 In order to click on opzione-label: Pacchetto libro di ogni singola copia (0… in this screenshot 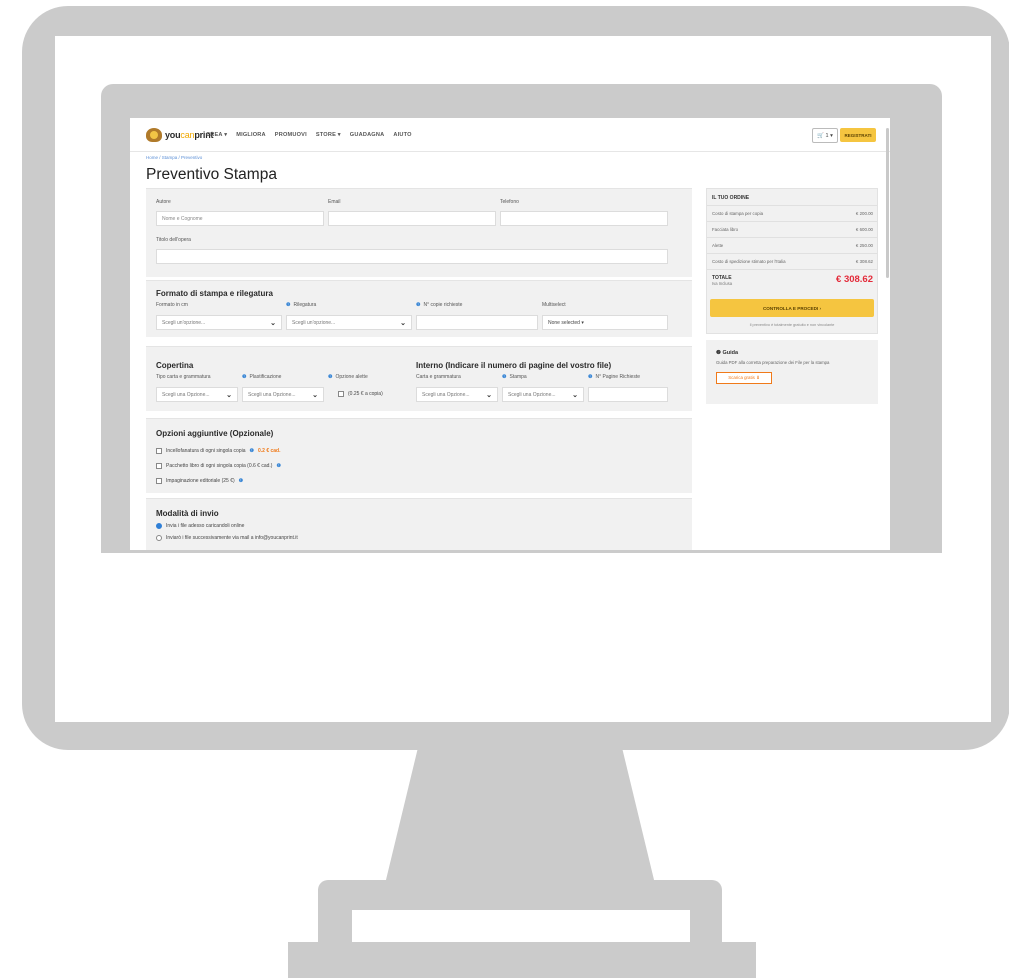, I will do `click(219, 466)`.